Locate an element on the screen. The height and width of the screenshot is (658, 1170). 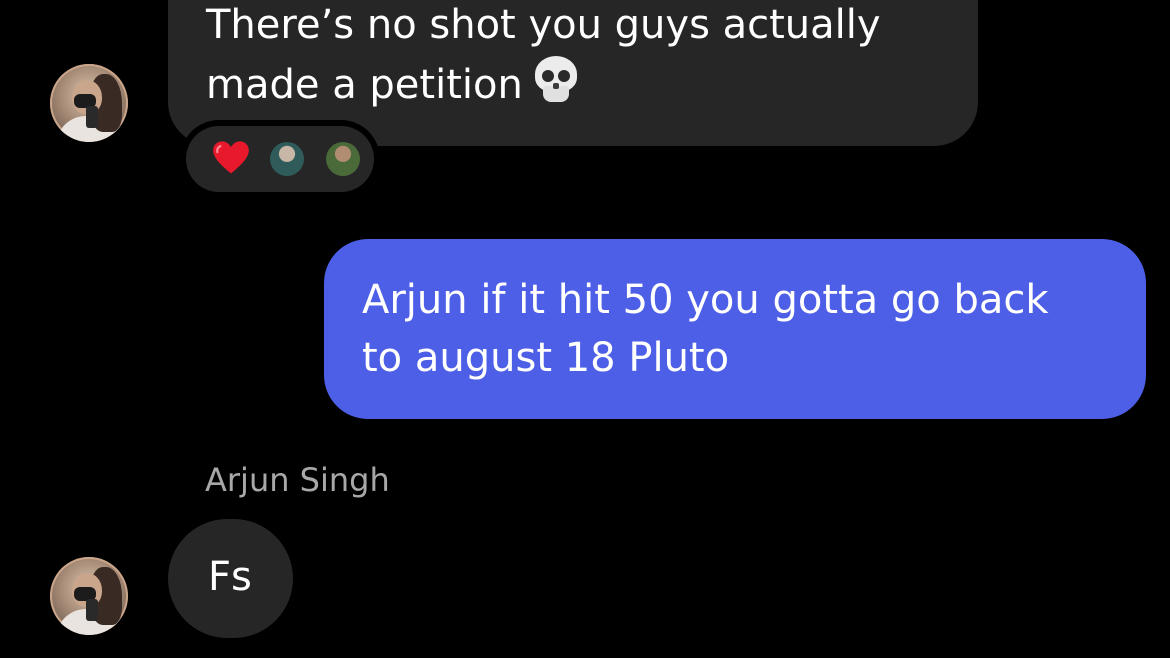
sender-name: Arjun Singh is located at coordinates (297, 480).